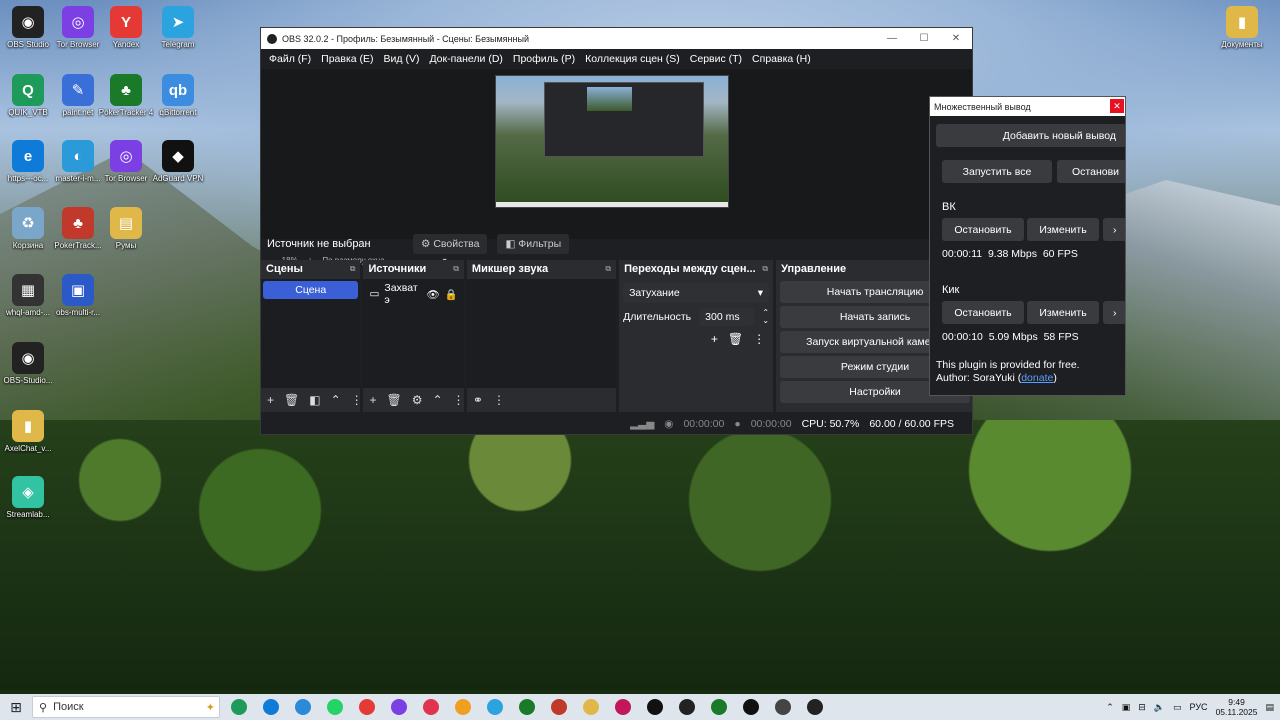 The image size is (1280, 720). What do you see at coordinates (1027, 106) in the screenshot?
I see `multi-output-titlebar: Множественный вывод ✕` at bounding box center [1027, 106].